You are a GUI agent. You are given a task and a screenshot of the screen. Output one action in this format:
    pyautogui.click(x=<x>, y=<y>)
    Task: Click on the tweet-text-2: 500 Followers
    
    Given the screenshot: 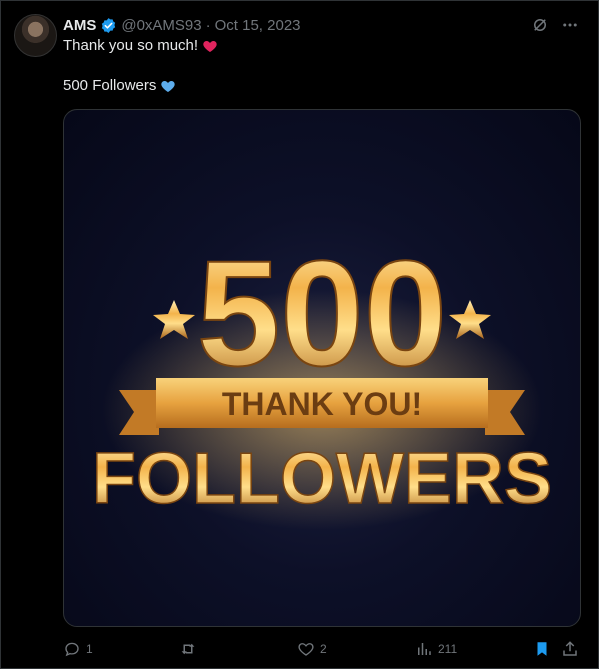 What is the action you would take?
    pyautogui.click(x=110, y=85)
    